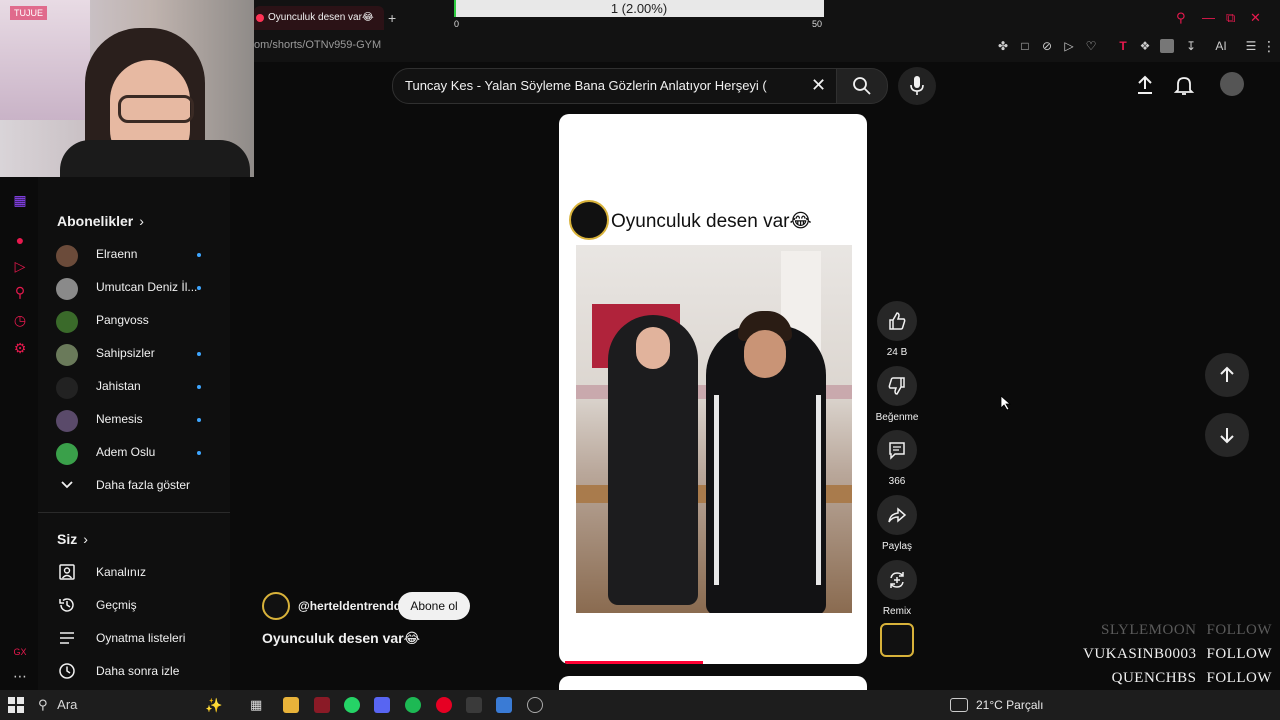 Image resolution: width=1280 pixels, height=720 pixels. Describe the element at coordinates (20, 652) in the screenshot. I see `gx-icon: GX` at that location.